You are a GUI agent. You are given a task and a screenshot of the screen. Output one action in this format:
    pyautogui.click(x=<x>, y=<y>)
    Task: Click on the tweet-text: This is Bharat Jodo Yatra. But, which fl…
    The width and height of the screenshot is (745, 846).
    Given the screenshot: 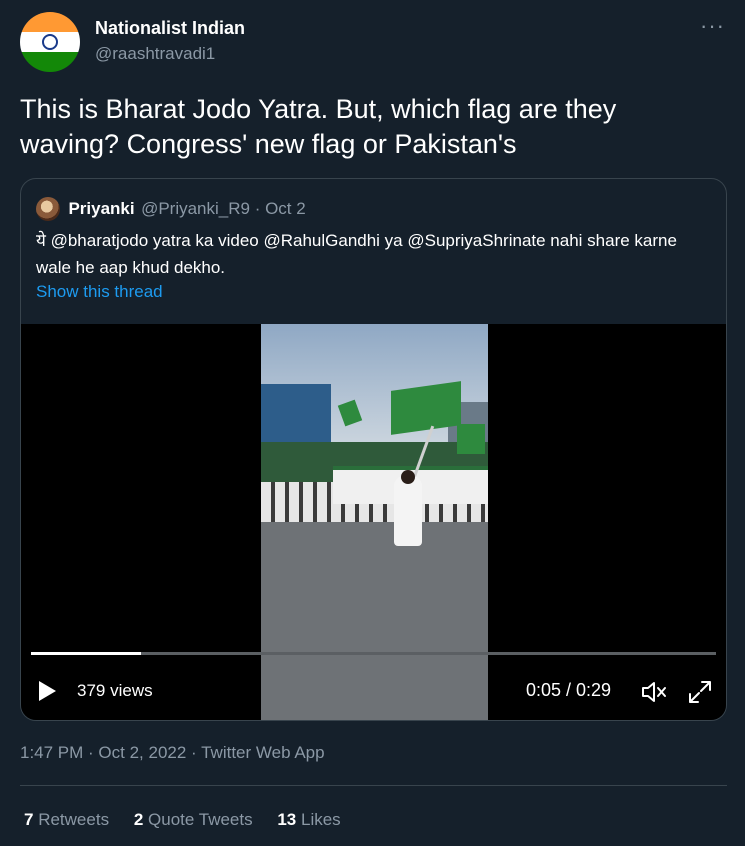 What is the action you would take?
    pyautogui.click(x=318, y=126)
    